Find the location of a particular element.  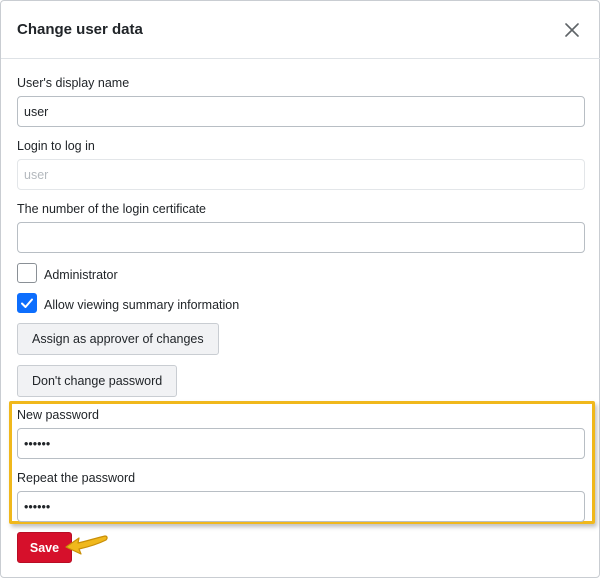

display-name-input is located at coordinates (301, 111).